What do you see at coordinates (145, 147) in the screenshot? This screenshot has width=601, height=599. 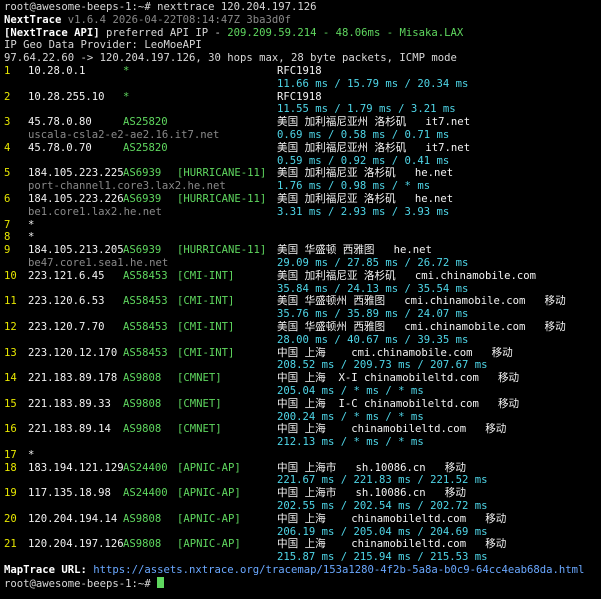 I see `hop-asn: AS25820` at bounding box center [145, 147].